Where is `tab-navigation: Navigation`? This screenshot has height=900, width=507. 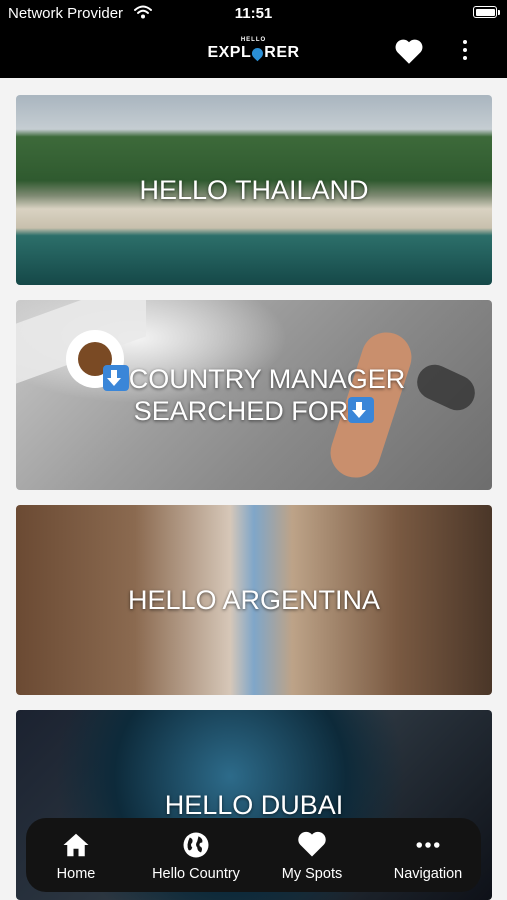 tab-navigation: Navigation is located at coordinates (428, 855).